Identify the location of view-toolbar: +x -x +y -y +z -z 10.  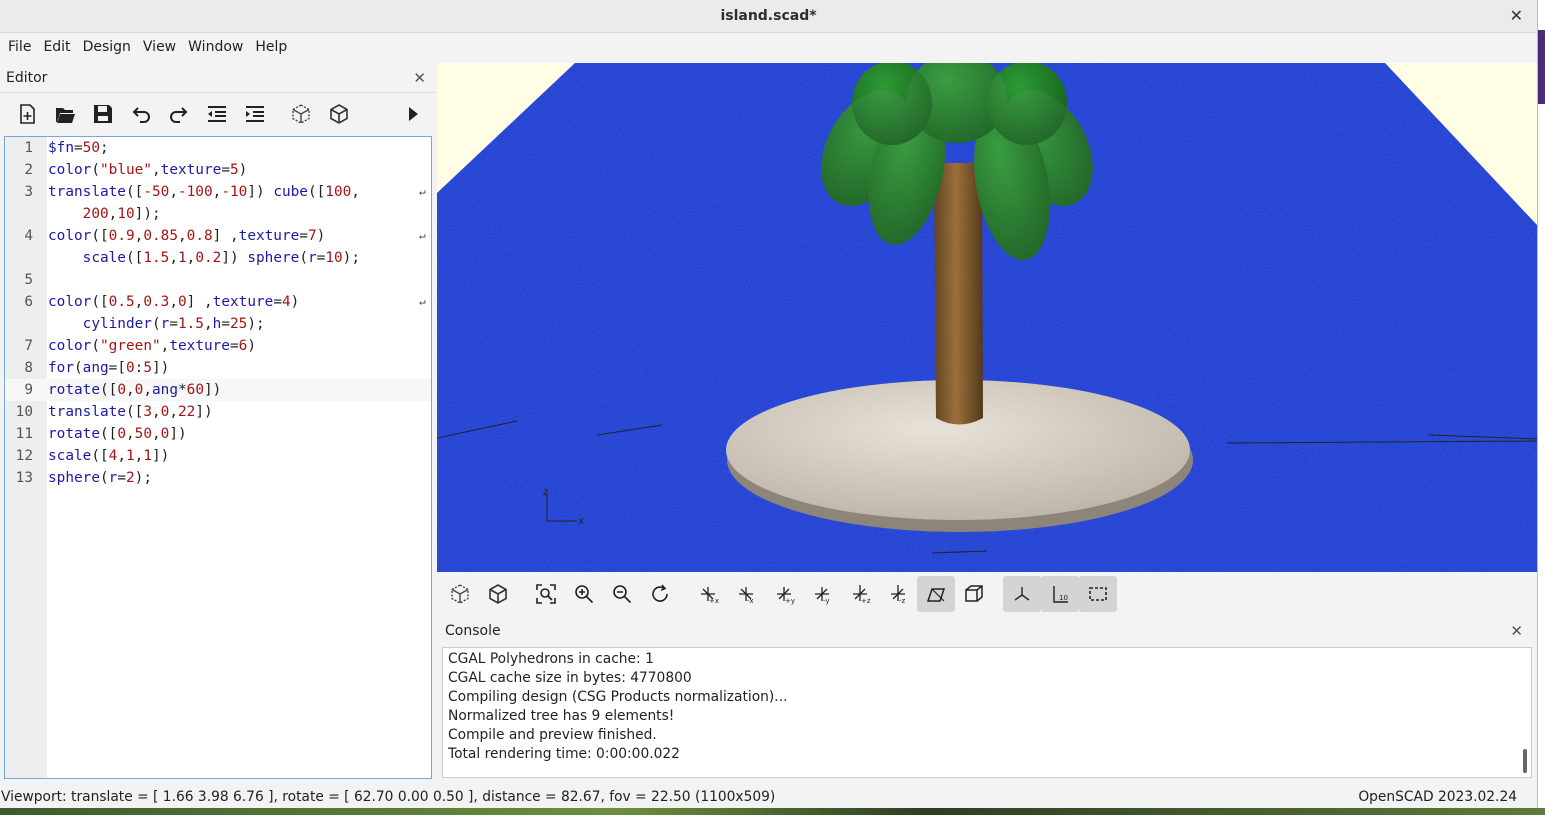
(987, 594).